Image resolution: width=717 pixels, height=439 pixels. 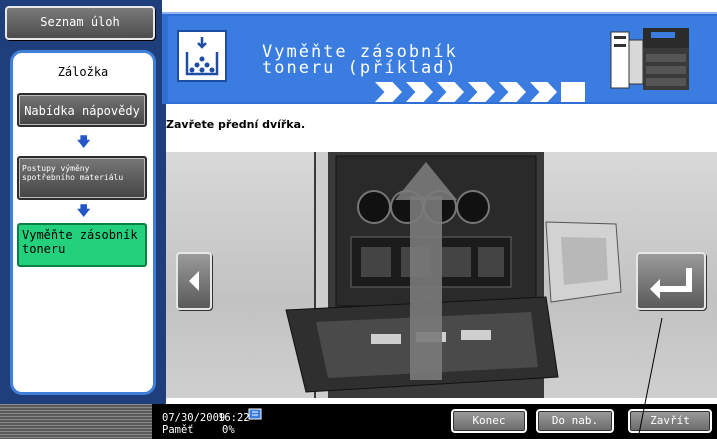 I want to click on copier-machine-icon, so click(x=654, y=57).